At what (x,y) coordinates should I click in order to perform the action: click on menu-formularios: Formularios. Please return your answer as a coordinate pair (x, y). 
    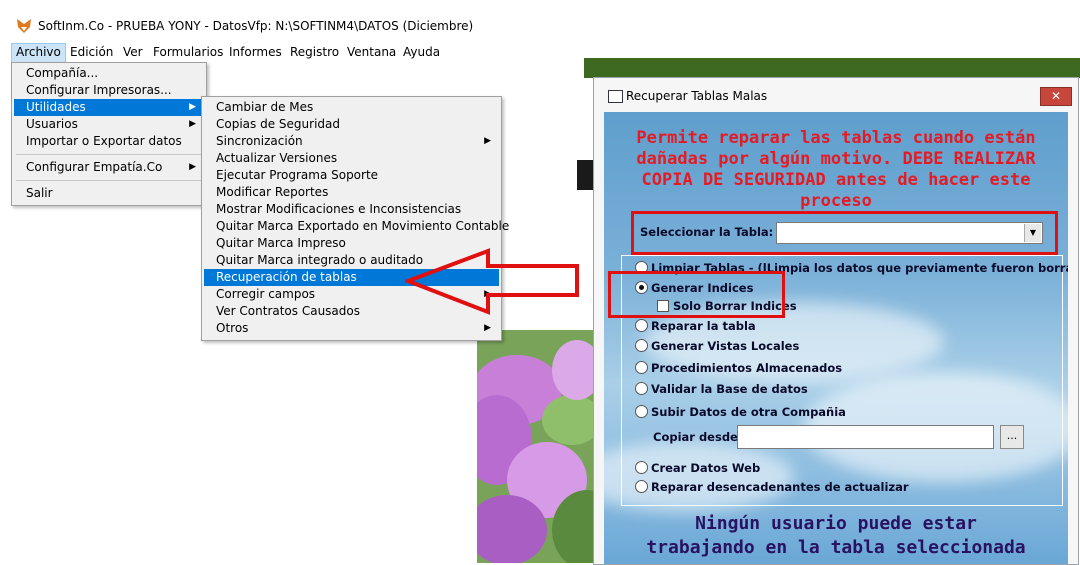
    Looking at the image, I should click on (188, 52).